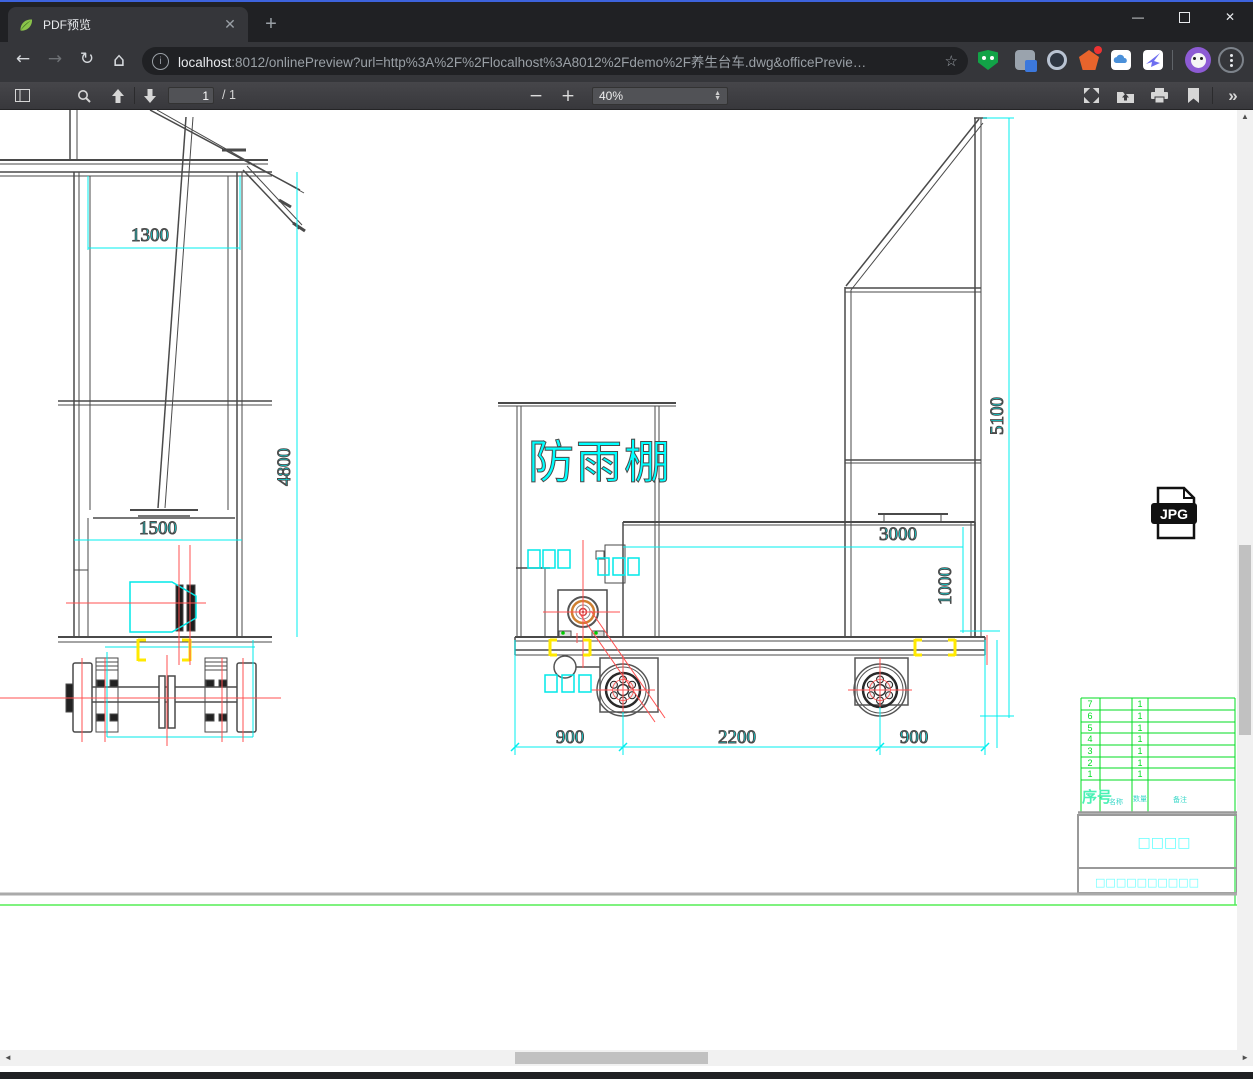 This screenshot has width=1253, height=1079. I want to click on header-remark: 备注, so click(1180, 799).